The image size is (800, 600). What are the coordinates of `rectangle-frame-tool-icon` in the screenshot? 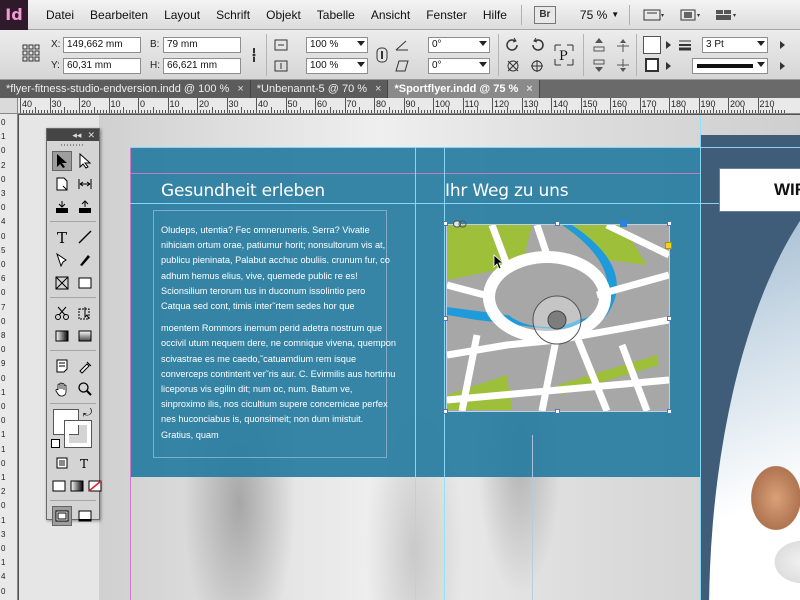 It's located at (62, 283).